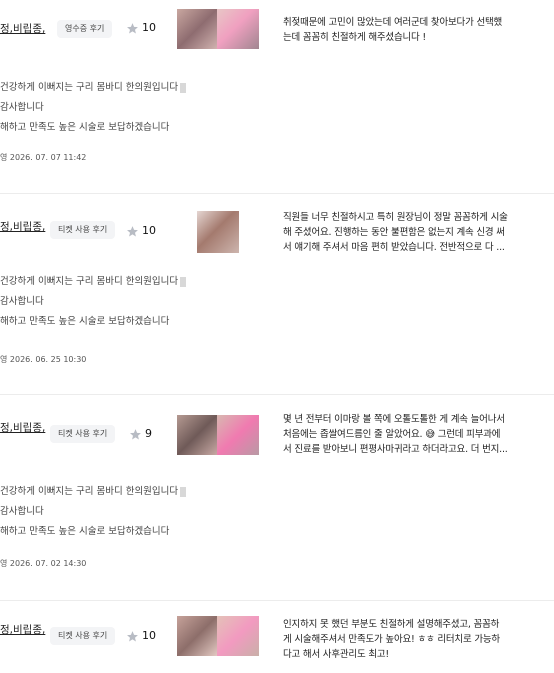 The image size is (554, 673). Describe the element at coordinates (393, 22) in the screenshot. I see `review-text-line: 취젖때문에 고민이 많았는데 여러군데 찾아보다가 선택했` at that location.